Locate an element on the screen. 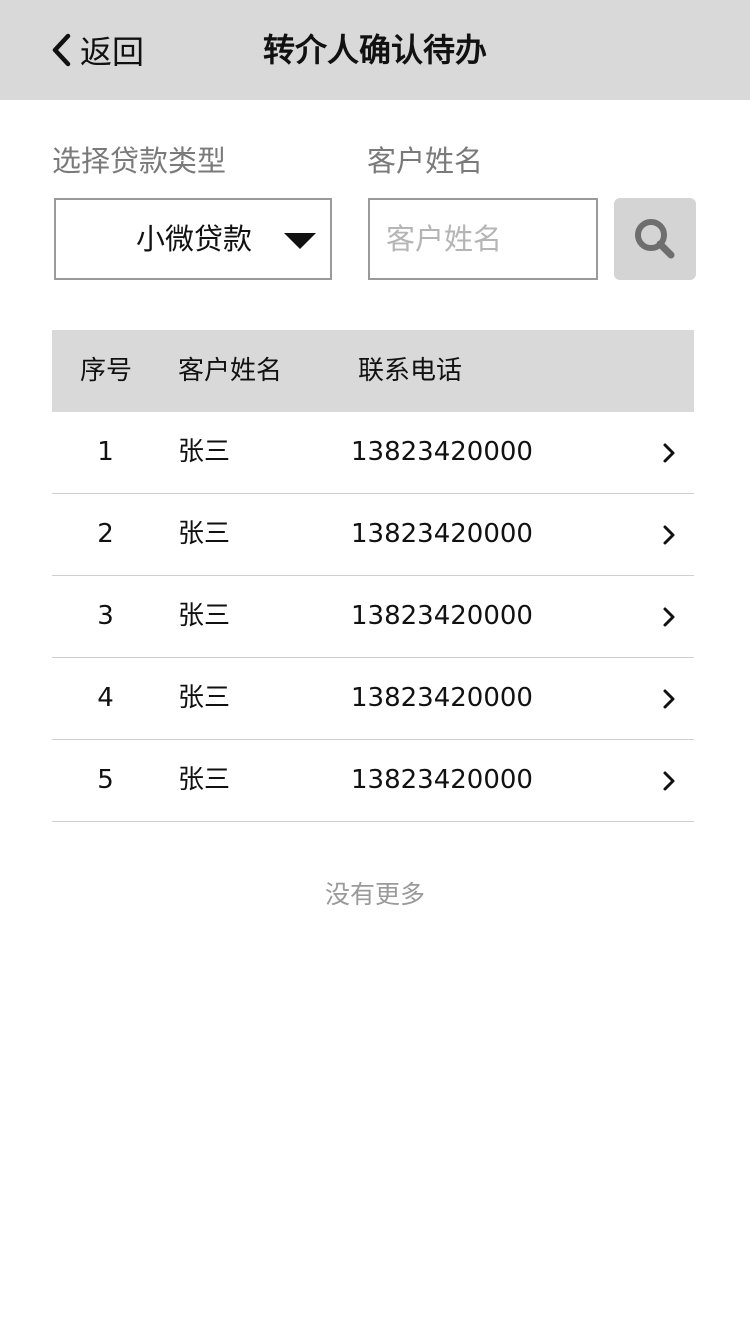  search-button is located at coordinates (655, 239).